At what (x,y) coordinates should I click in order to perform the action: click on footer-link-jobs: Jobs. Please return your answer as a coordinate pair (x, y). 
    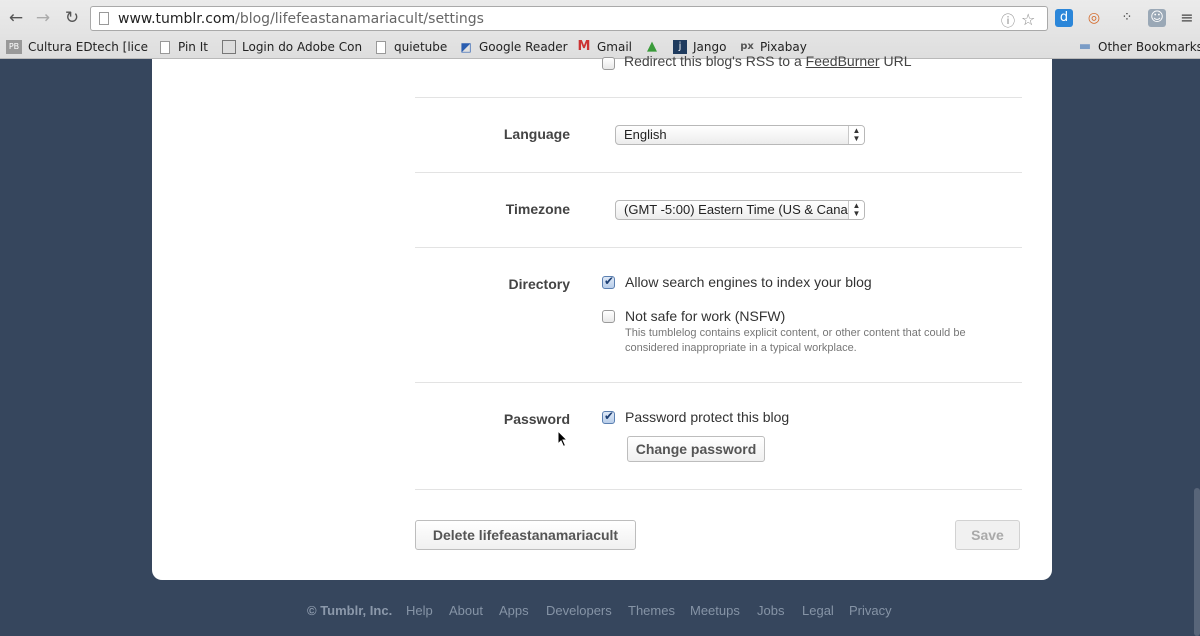
    Looking at the image, I should click on (770, 610).